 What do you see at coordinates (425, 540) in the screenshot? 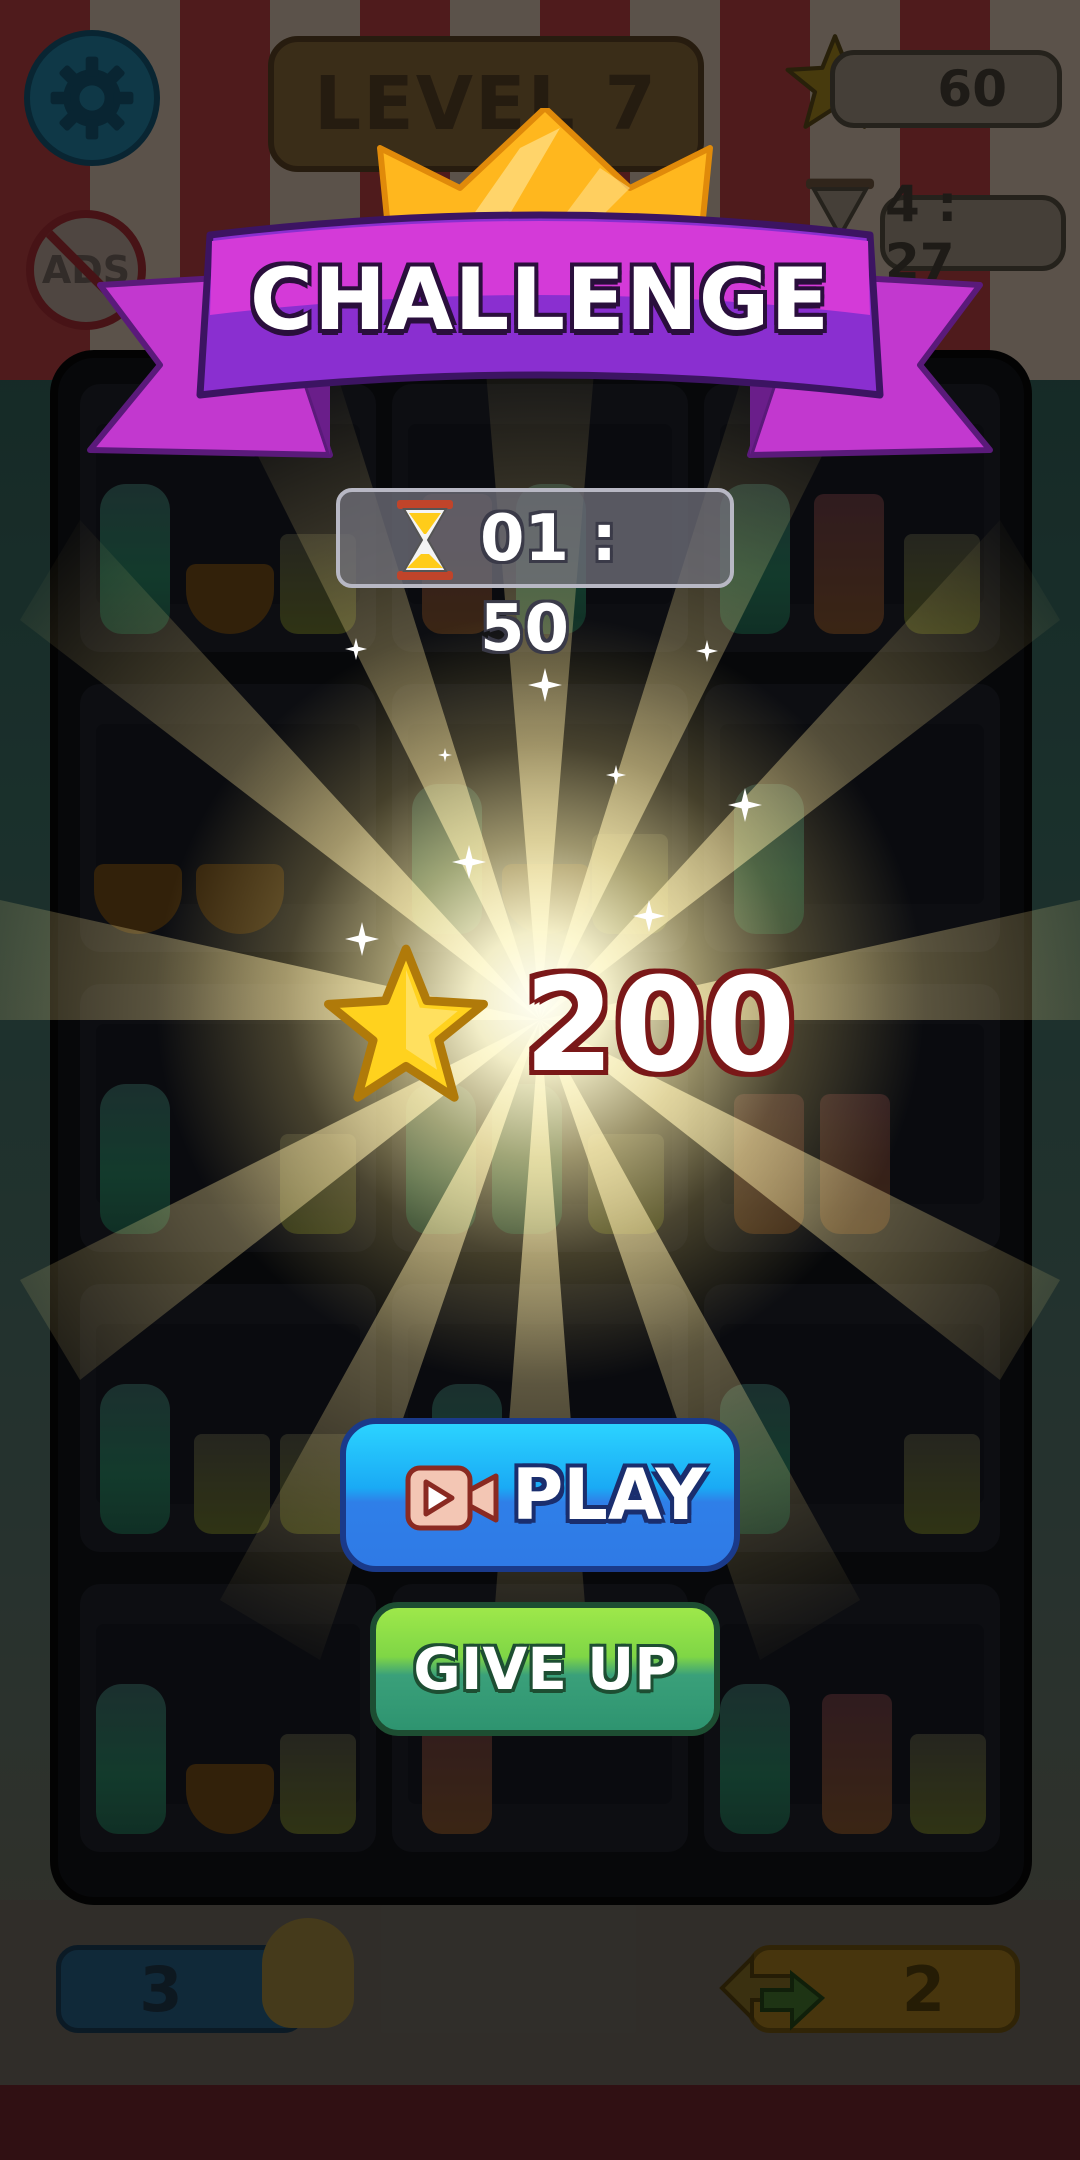
I see `hourglass-icon` at bounding box center [425, 540].